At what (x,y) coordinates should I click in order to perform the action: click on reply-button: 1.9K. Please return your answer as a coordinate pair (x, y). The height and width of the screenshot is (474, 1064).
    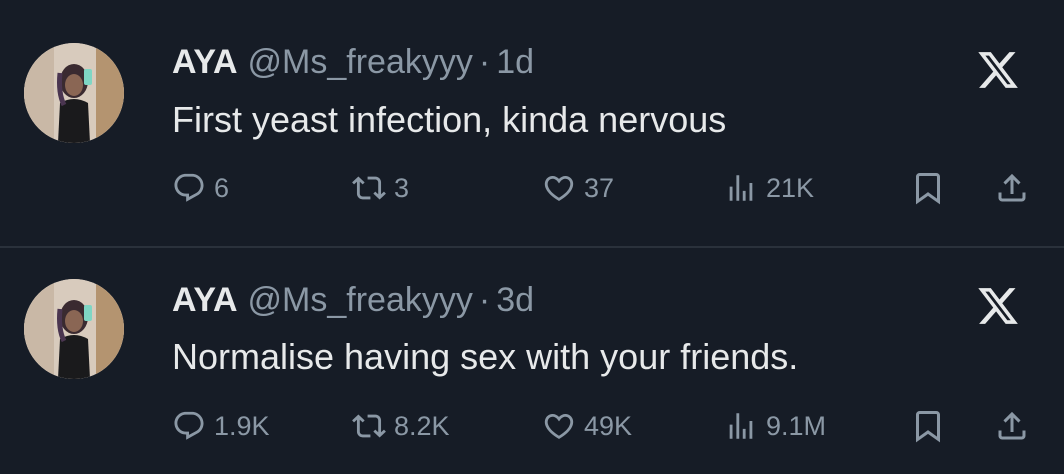
    Looking at the image, I should click on (221, 426).